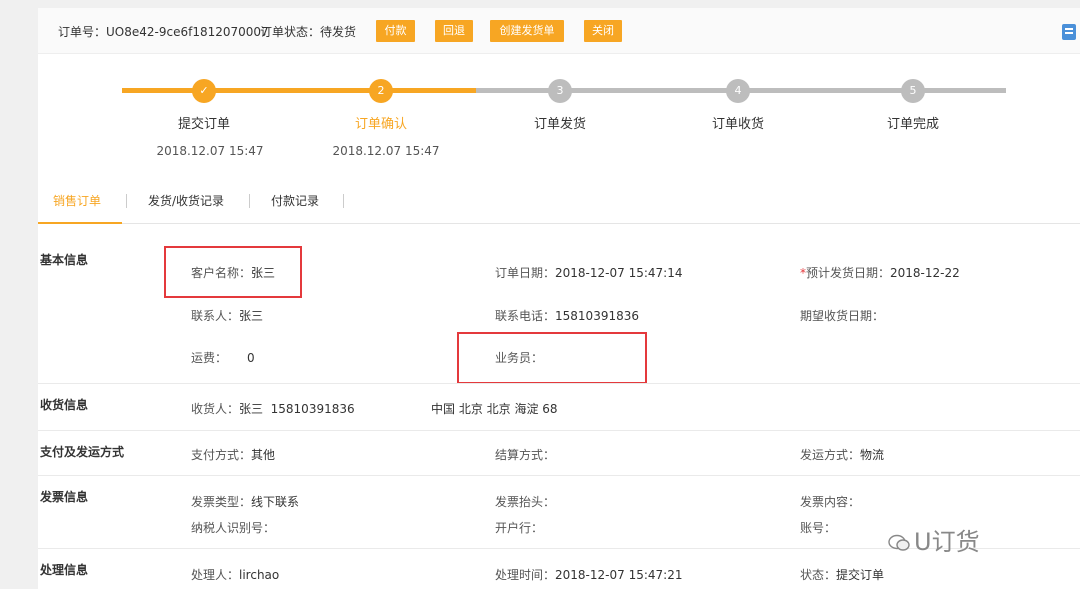  I want to click on payment-method: 支付方式：其他, so click(233, 455).